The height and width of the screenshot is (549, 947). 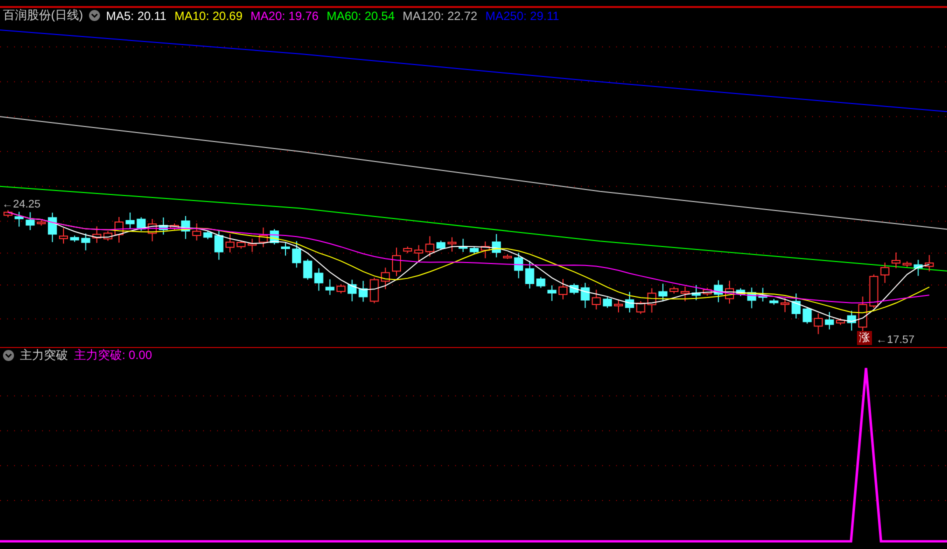 I want to click on indicator-title: 主力突破, so click(x=44, y=355).